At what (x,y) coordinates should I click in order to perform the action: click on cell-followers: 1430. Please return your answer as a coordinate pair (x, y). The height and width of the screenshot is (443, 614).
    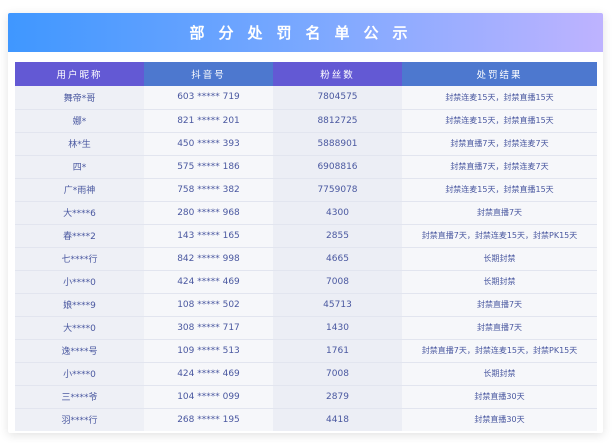
    Looking at the image, I should click on (337, 328).